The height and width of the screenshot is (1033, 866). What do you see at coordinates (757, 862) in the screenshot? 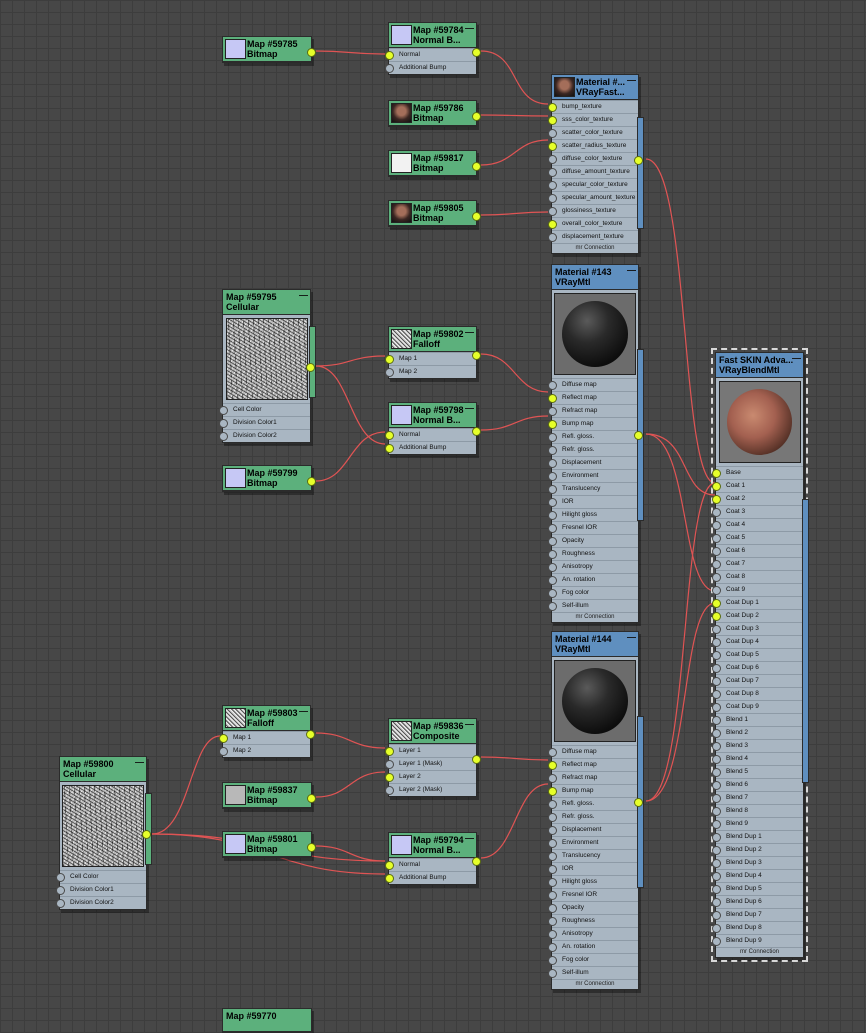
I see `input-slot: Blend Dup 3` at bounding box center [757, 862].